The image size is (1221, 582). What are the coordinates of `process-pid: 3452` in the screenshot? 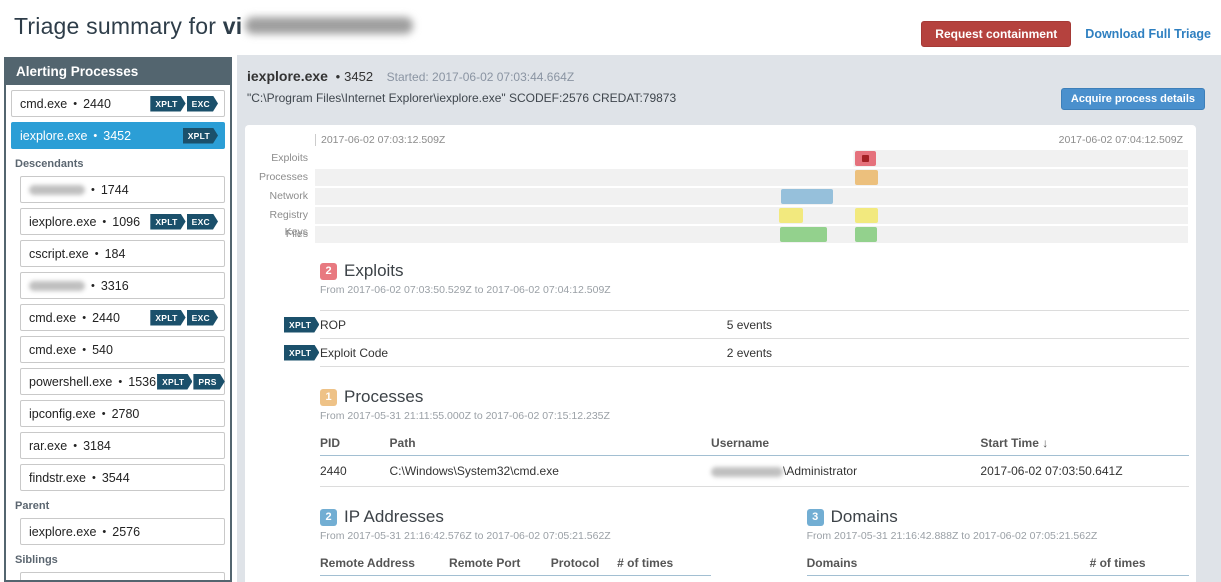 It's located at (359, 76).